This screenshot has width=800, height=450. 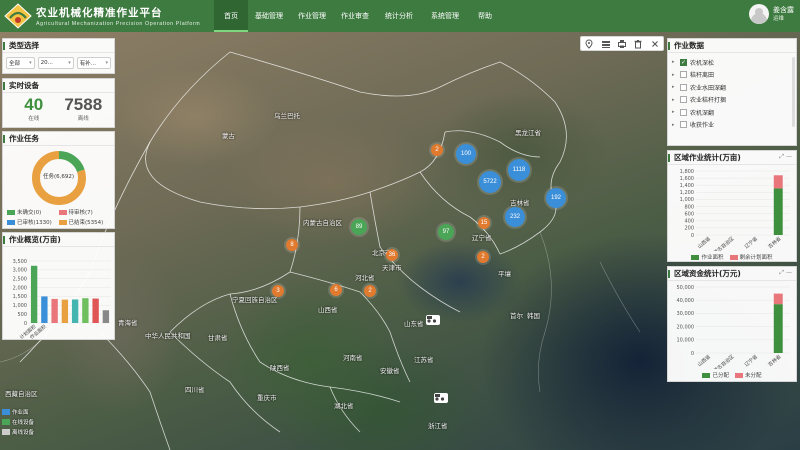 What do you see at coordinates (27, 422) in the screenshot?
I see `map-legend-item: 在线设备` at bounding box center [27, 422].